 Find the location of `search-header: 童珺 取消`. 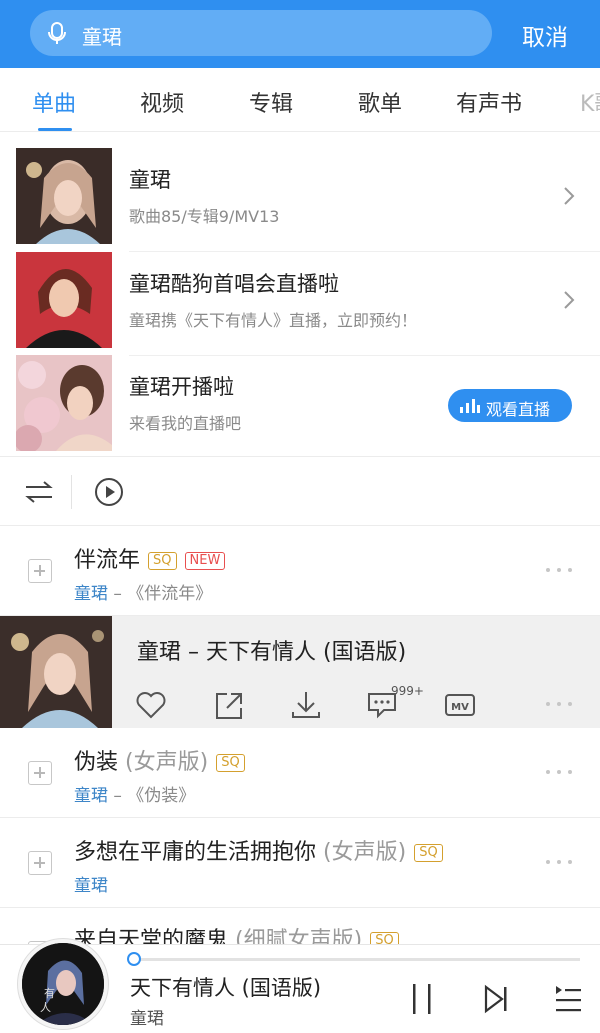

search-header: 童珺 取消 is located at coordinates (300, 34).